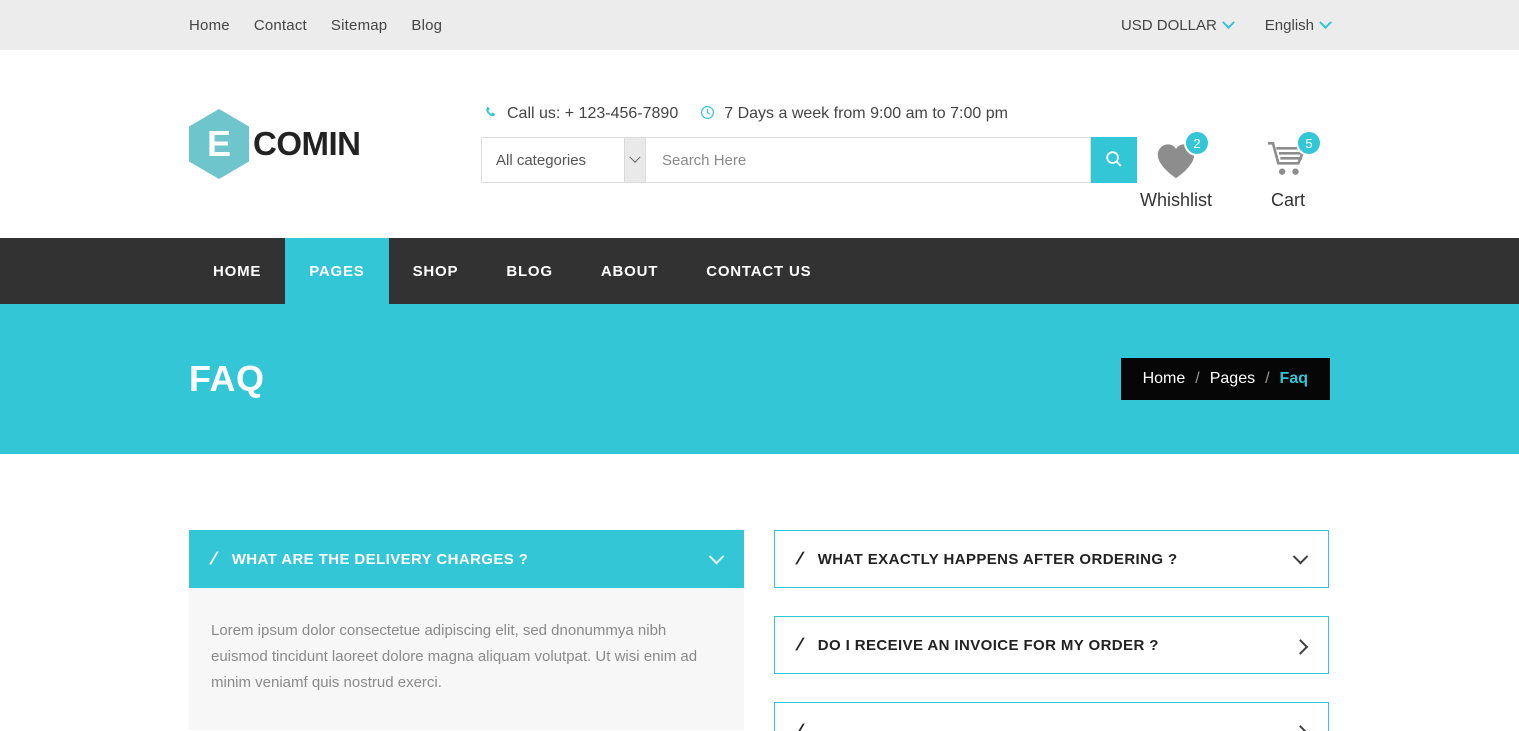 The image size is (1519, 731). I want to click on main-navigation: HOME PAGES SHOP BLOG ABOUT CONTACT US, so click(759, 271).